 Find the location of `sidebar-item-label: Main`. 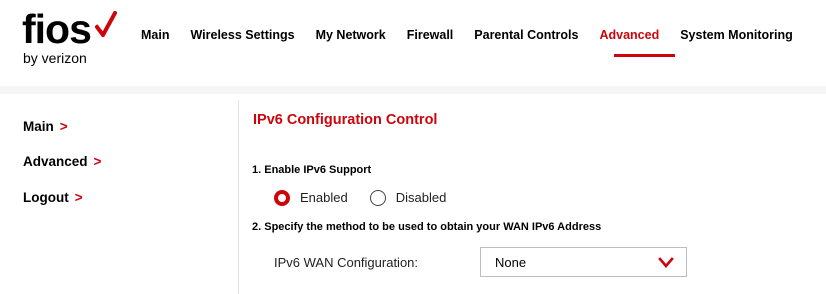

sidebar-item-label: Main is located at coordinates (38, 126).